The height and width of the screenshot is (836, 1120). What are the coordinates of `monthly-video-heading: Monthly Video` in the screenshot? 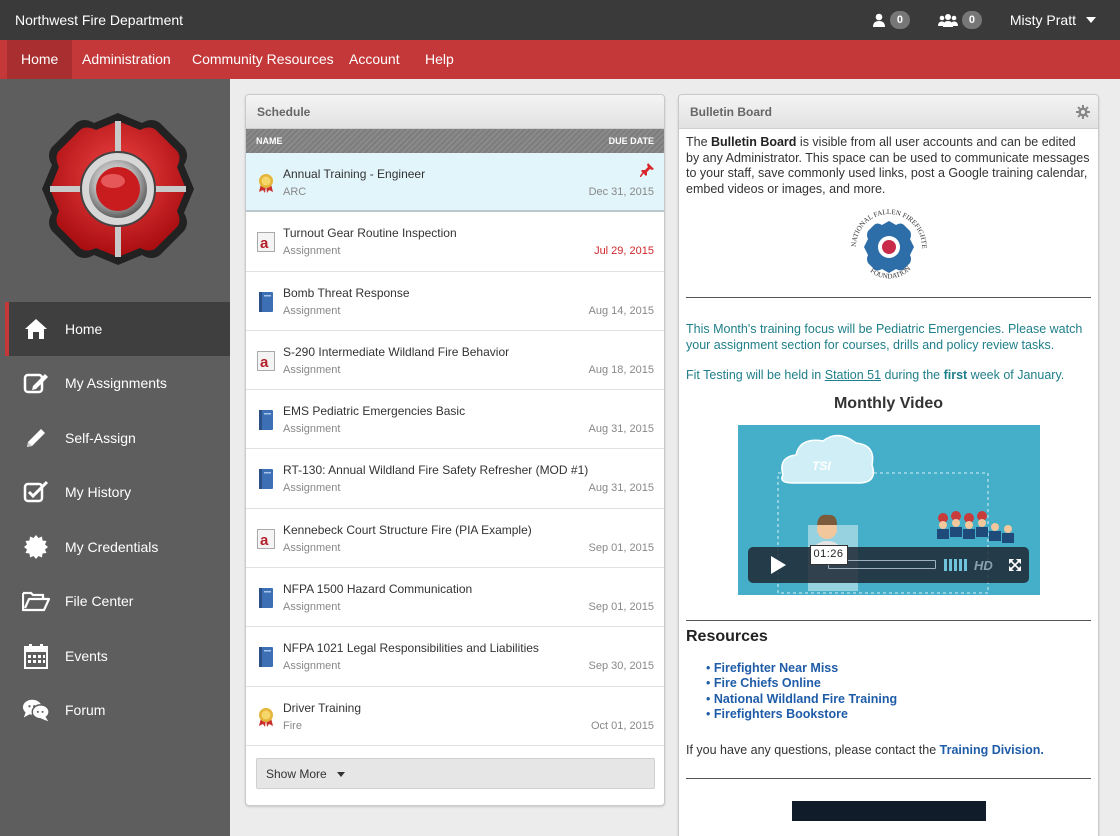 It's located at (888, 403).